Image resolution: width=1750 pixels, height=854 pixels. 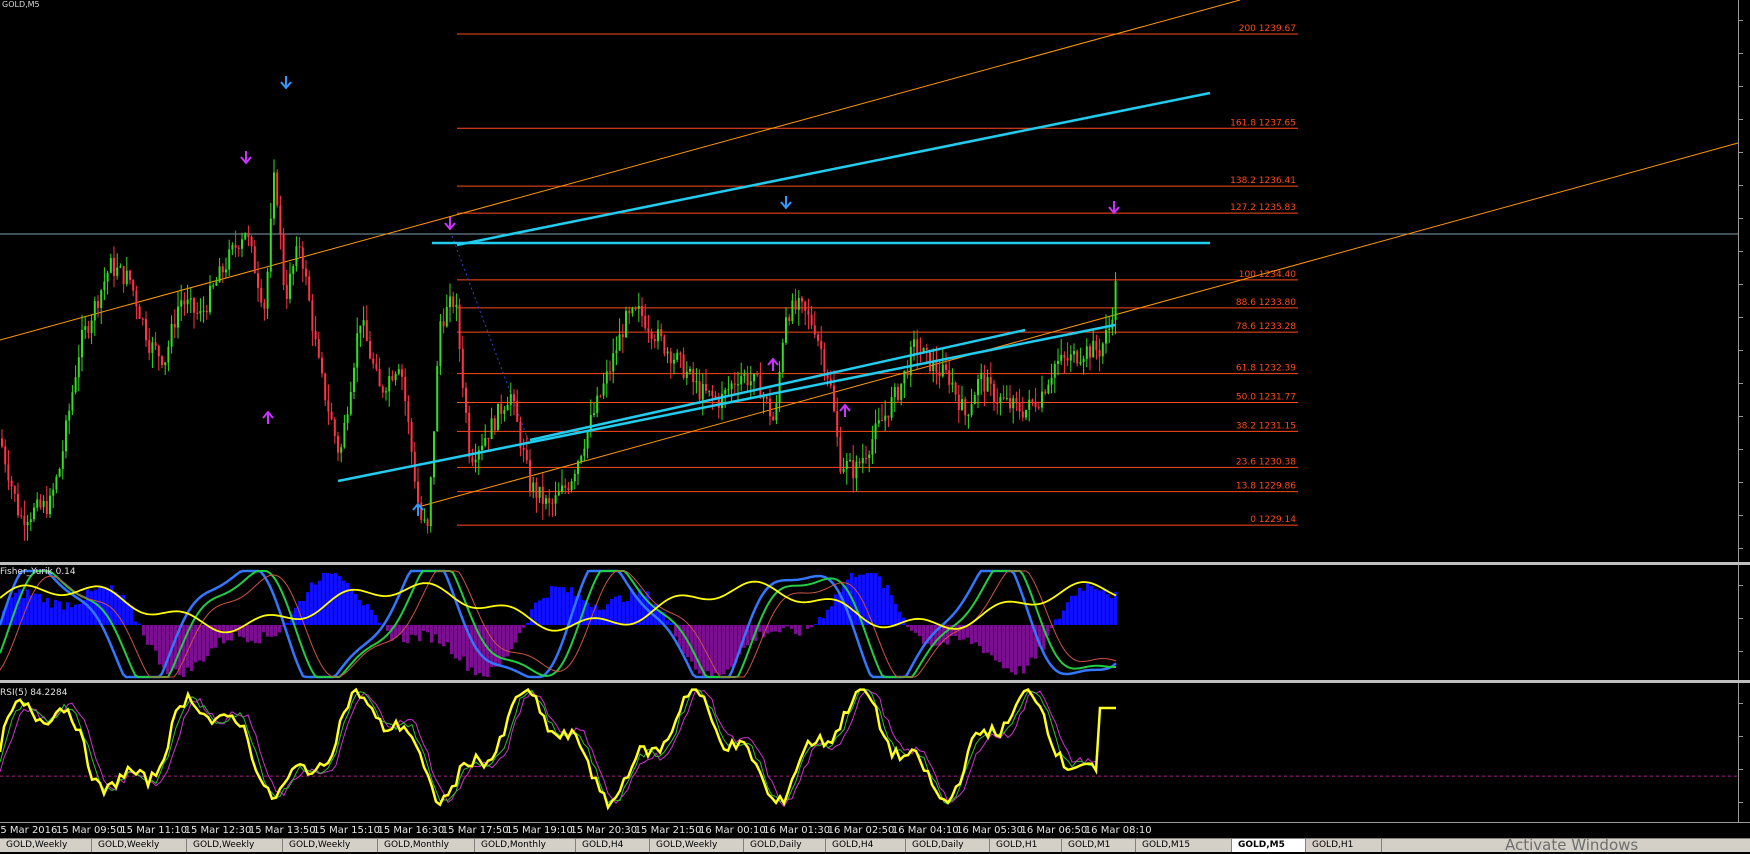 I want to click on fib-level-label: 38.2 1231.15, so click(x=1266, y=426).